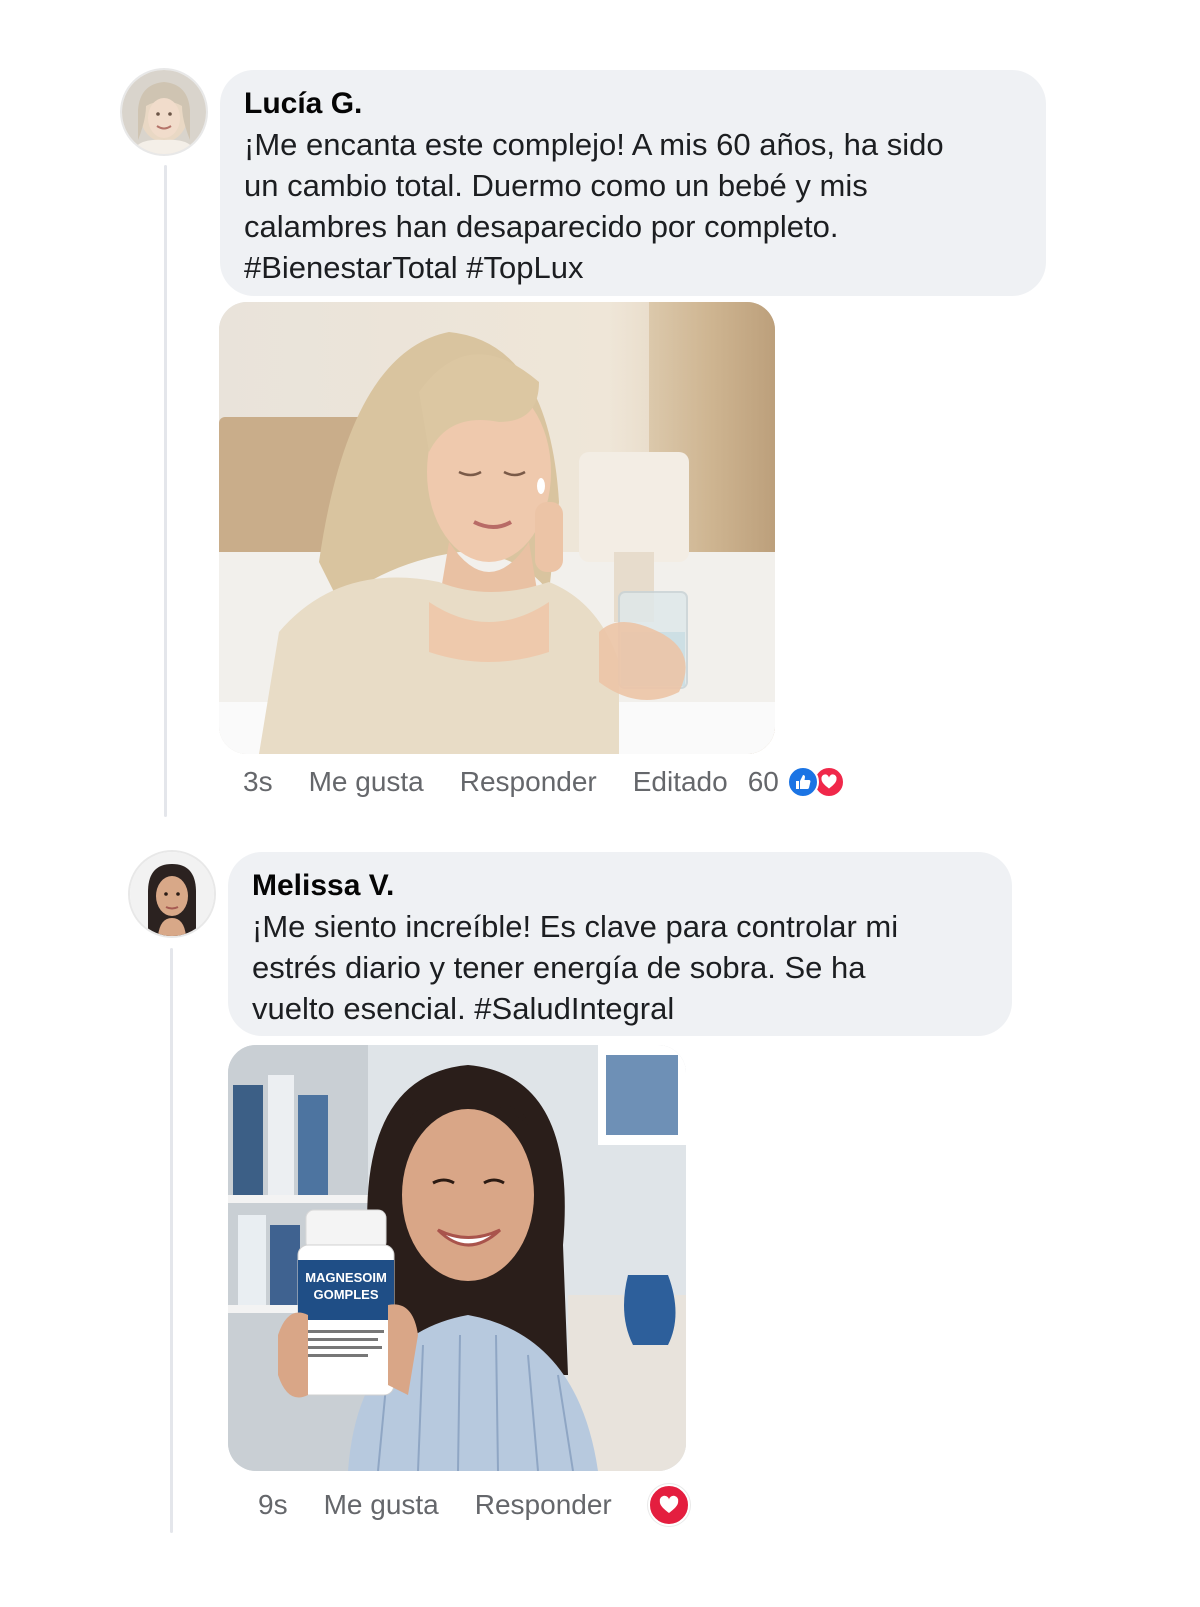  I want to click on comment-actions: 3s Me gusta Responder Editado 60, so click(544, 782).